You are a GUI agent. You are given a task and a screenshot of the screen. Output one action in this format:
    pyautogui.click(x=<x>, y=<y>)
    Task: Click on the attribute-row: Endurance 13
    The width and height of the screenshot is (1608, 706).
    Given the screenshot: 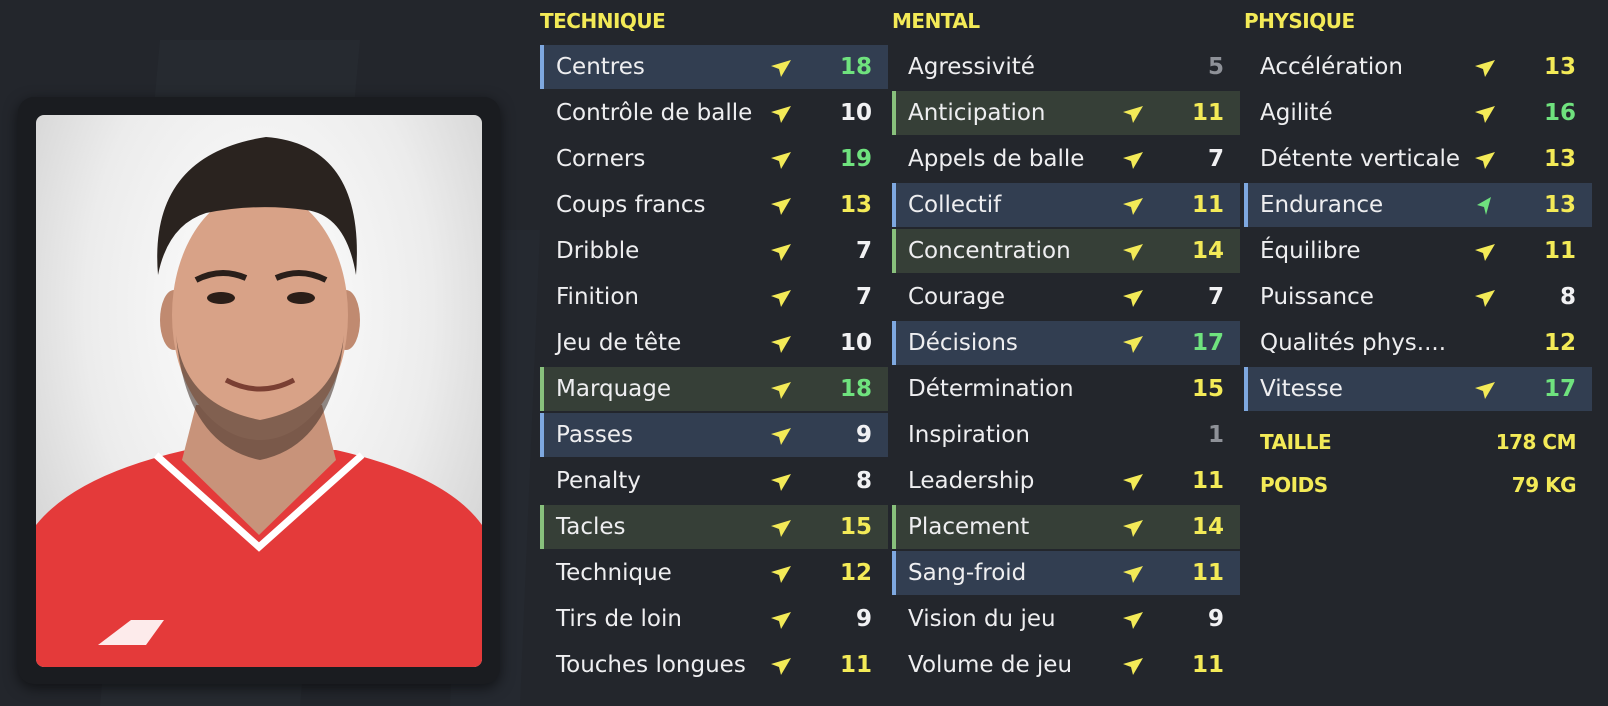 What is the action you would take?
    pyautogui.click(x=1418, y=205)
    